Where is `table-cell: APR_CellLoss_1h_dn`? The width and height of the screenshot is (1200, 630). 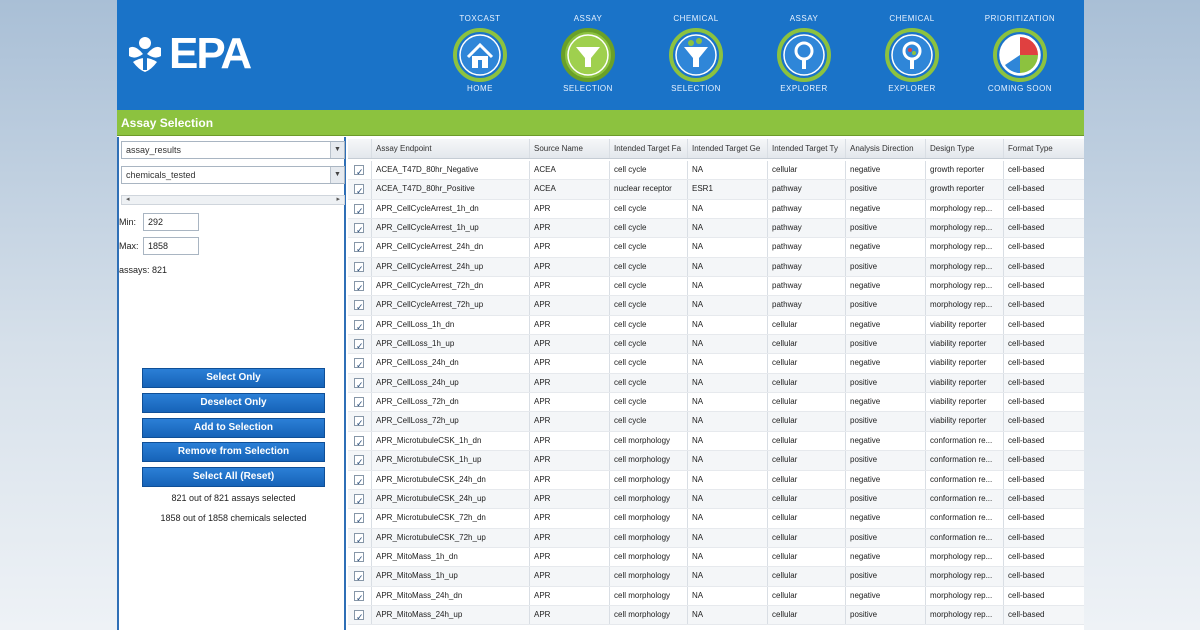
table-cell: APR_CellLoss_1h_dn is located at coordinates (451, 325).